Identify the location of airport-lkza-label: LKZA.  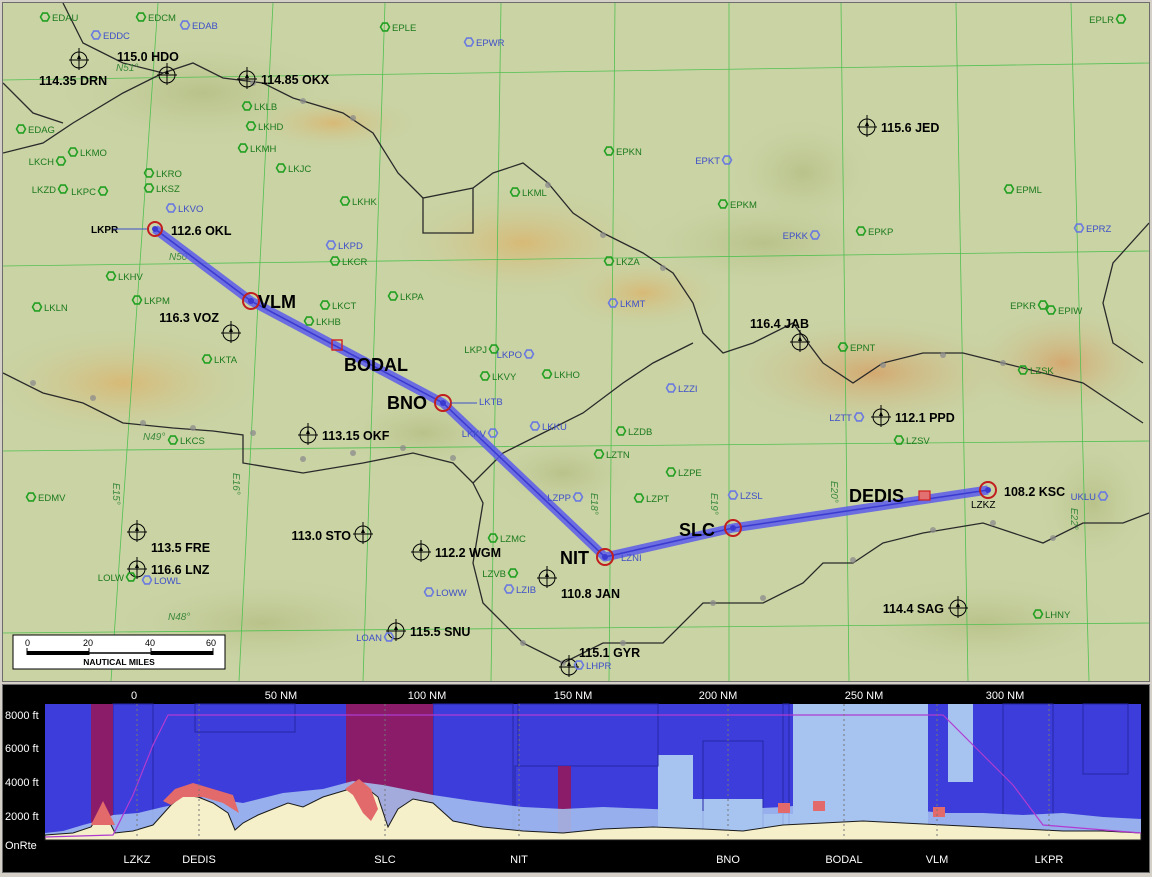
(628, 262).